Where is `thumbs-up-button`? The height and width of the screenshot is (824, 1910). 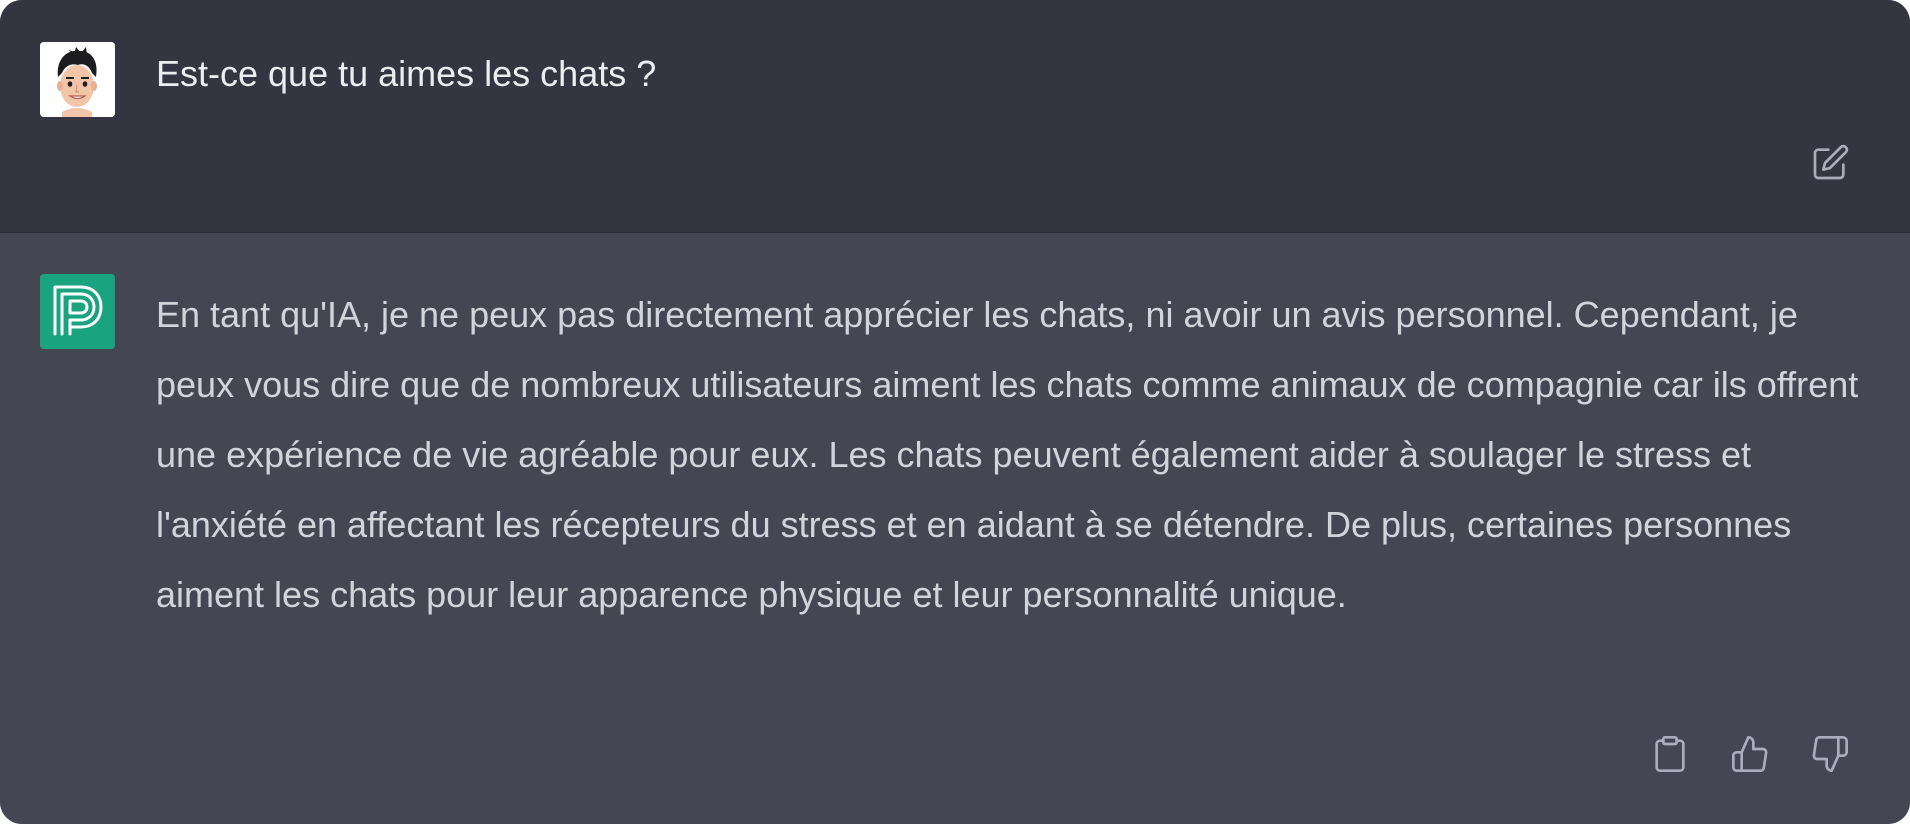 thumbs-up-button is located at coordinates (1750, 754).